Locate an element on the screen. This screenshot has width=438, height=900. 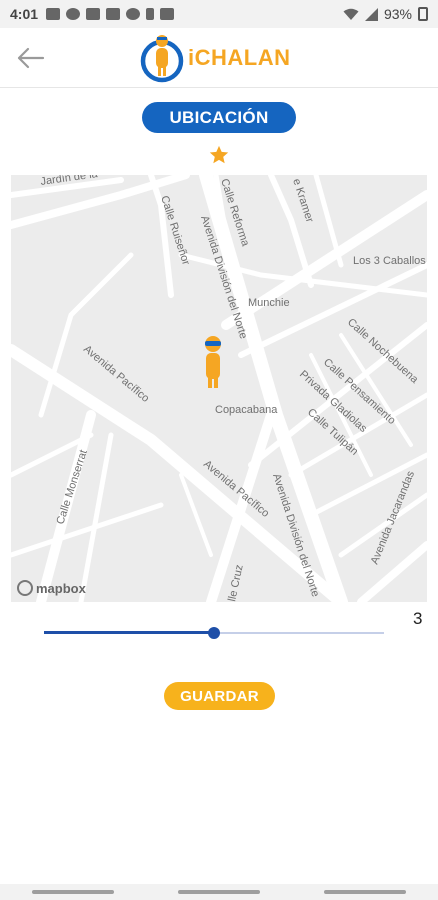
bag-icon is located at coordinates (167, 14).